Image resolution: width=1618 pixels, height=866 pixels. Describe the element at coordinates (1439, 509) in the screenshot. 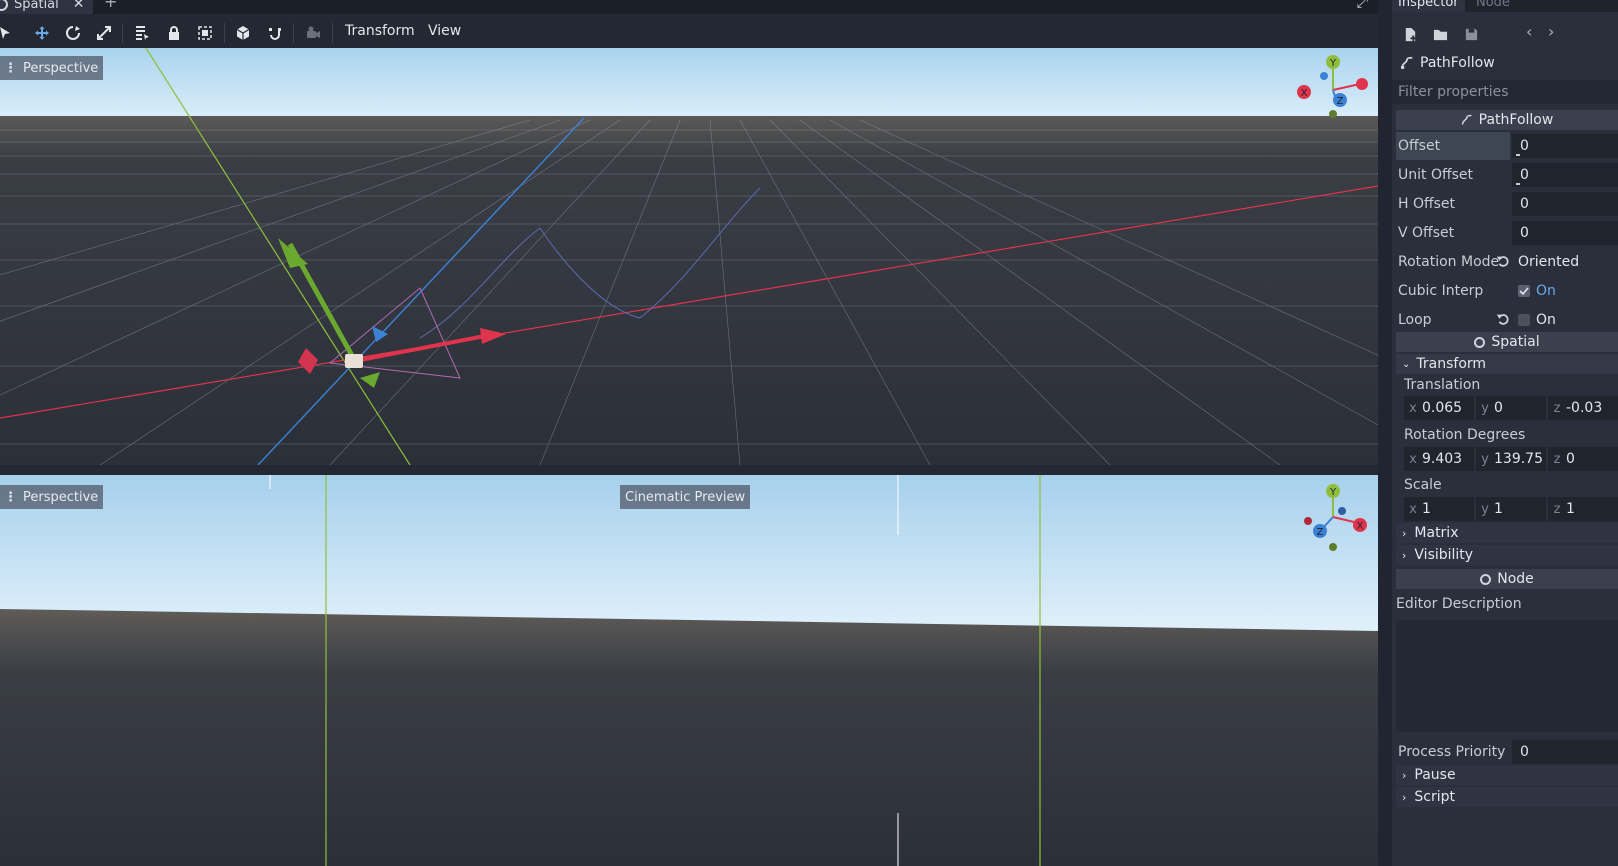

I see `scale-x-field: x1` at that location.